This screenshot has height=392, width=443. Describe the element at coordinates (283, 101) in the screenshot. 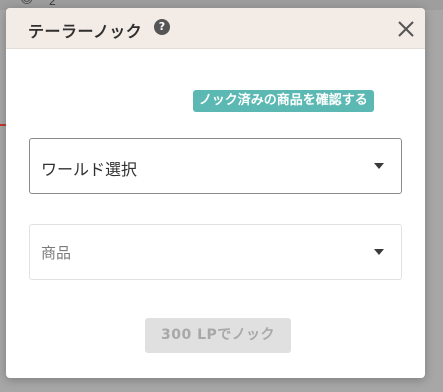

I see `check-knocked-products-link: ノック済みの商品を確認する` at that location.